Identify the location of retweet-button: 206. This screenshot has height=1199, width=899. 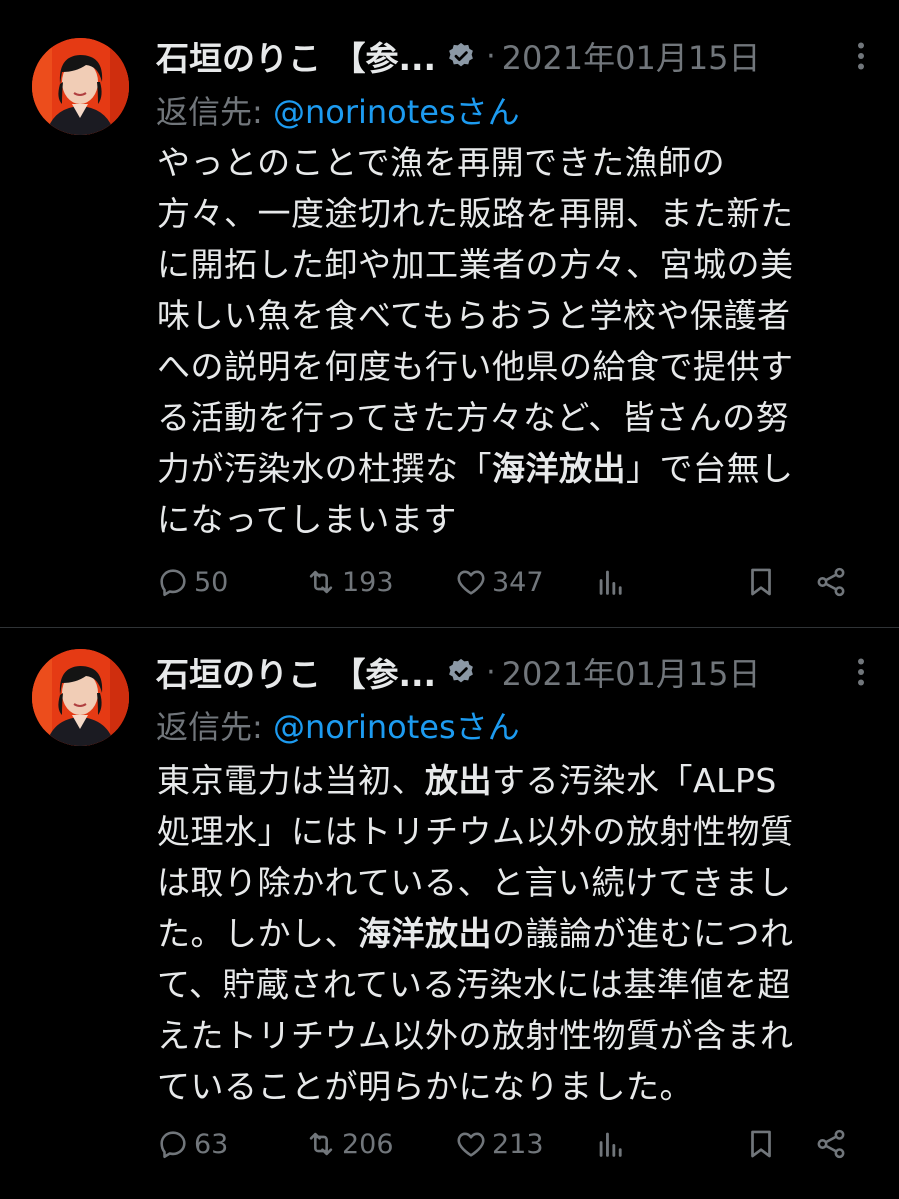
(349, 1144).